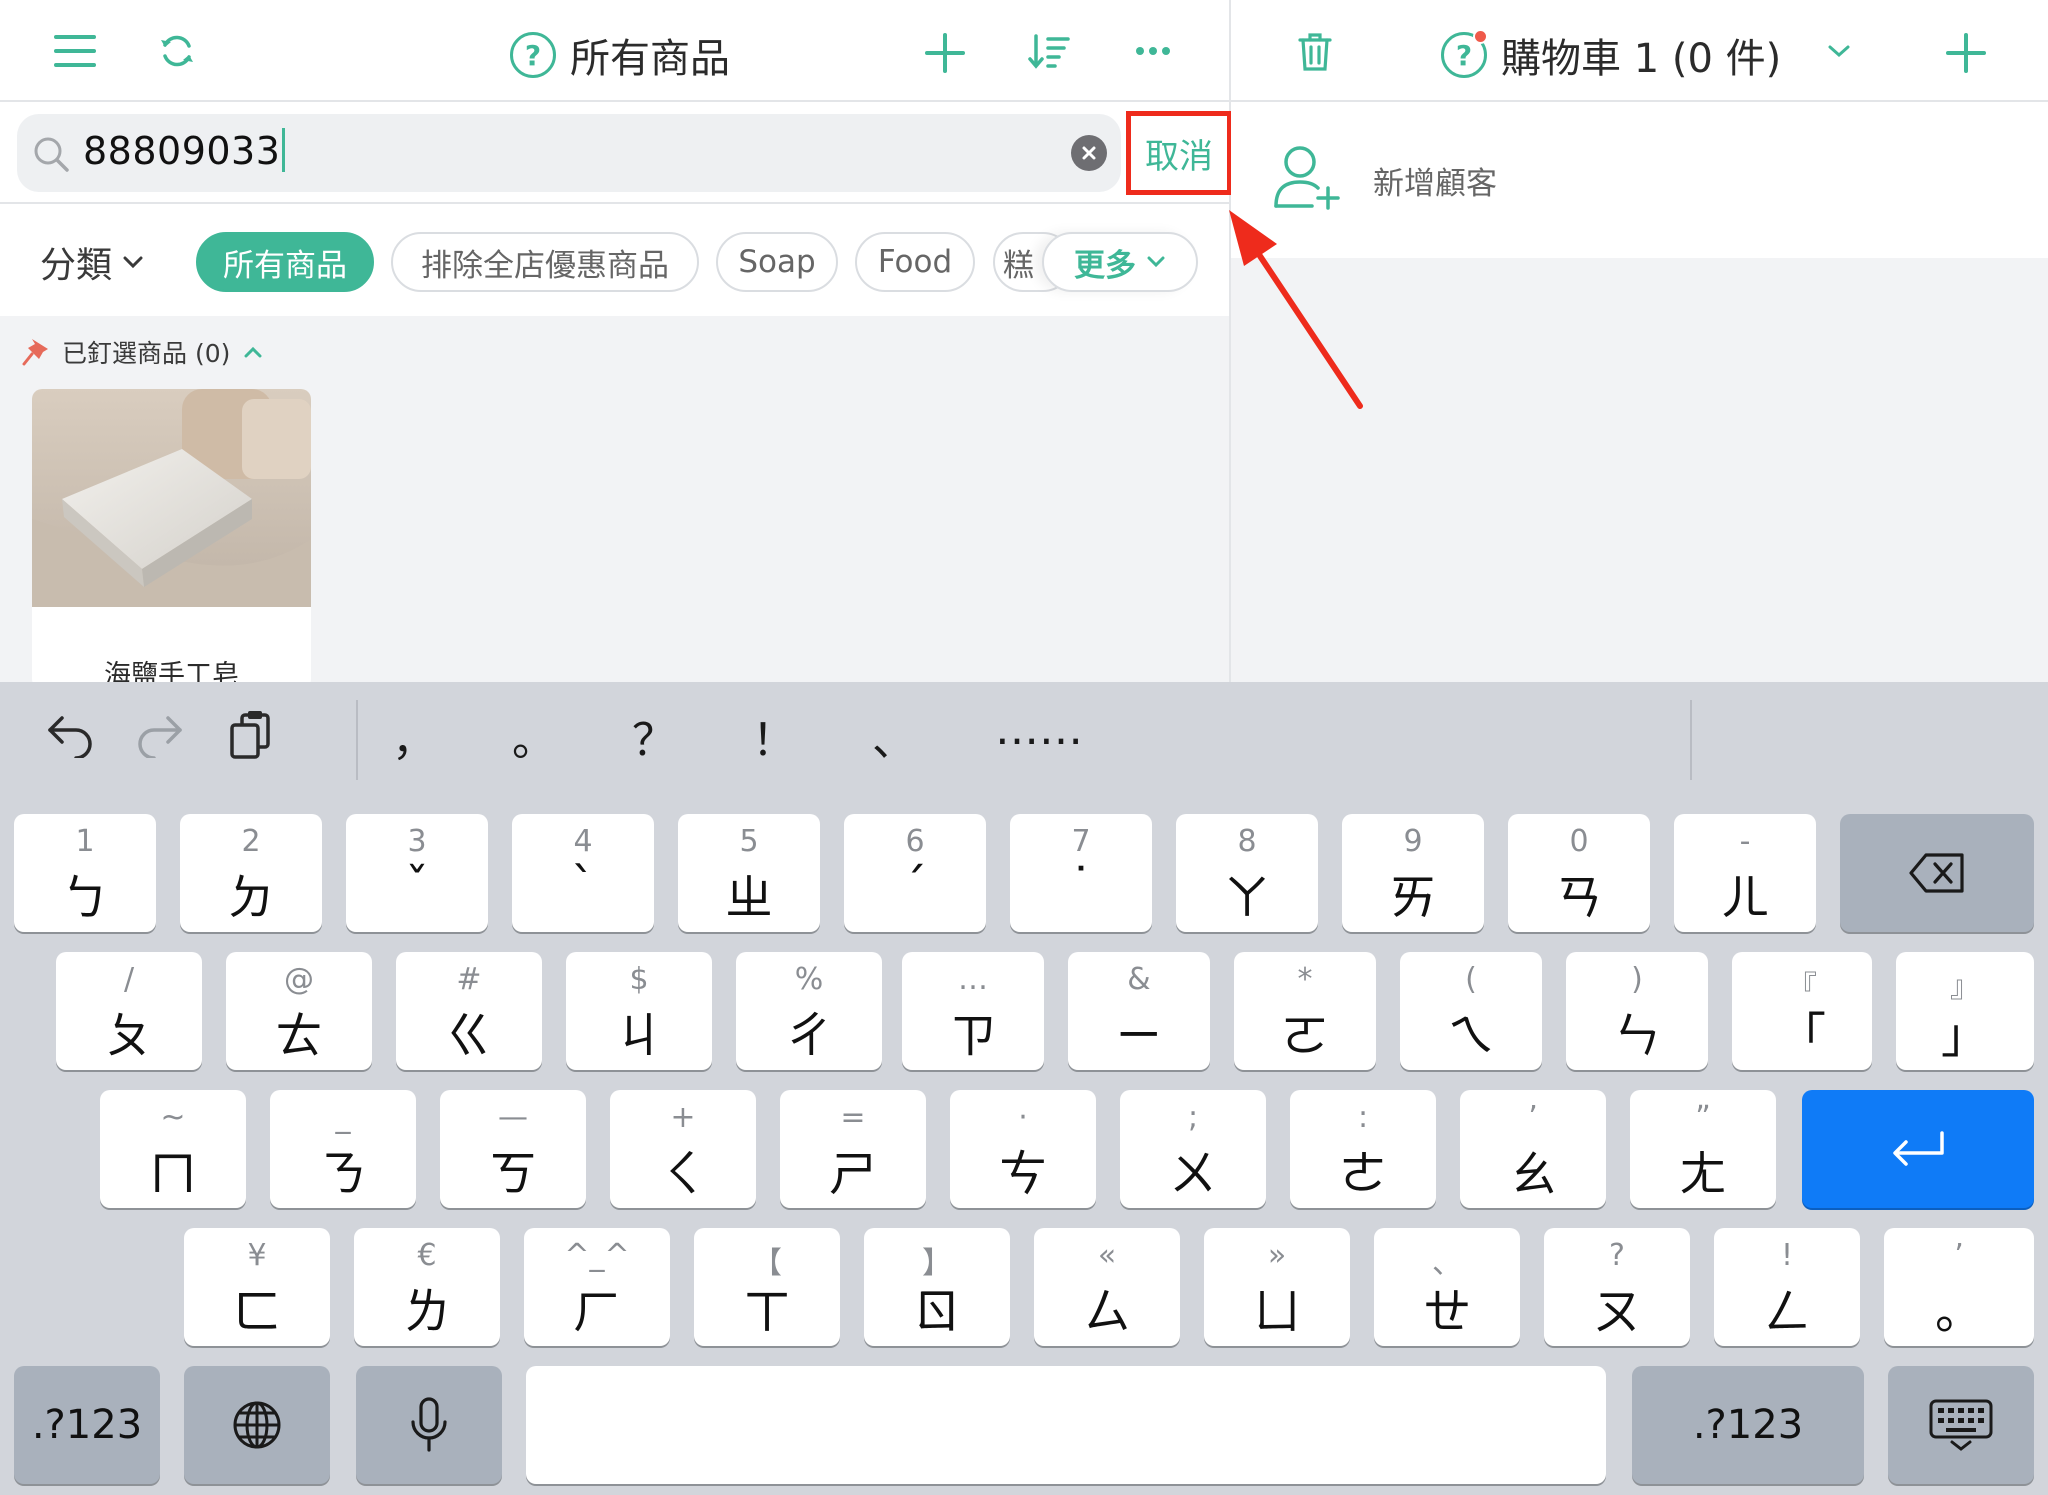 Image resolution: width=2048 pixels, height=1495 pixels. Describe the element at coordinates (545, 262) in the screenshot. I see `chip-exclude-discount: 排除全店優惠商品` at that location.